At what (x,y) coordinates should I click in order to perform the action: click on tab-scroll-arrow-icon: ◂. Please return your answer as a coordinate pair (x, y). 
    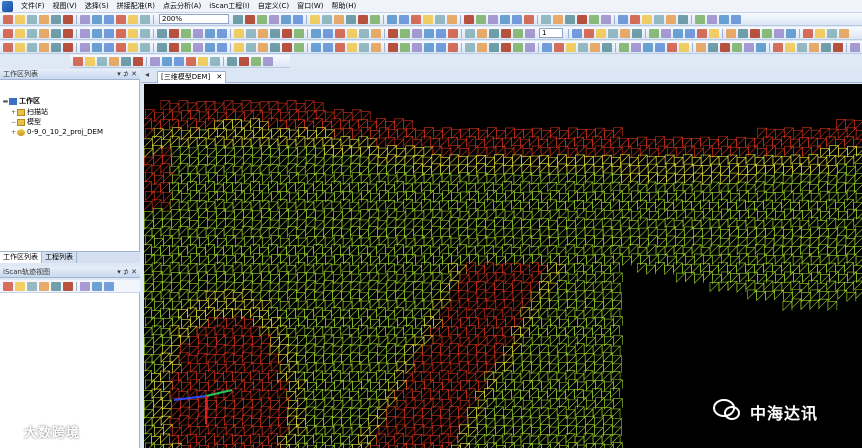
    Looking at the image, I should click on (147, 74).